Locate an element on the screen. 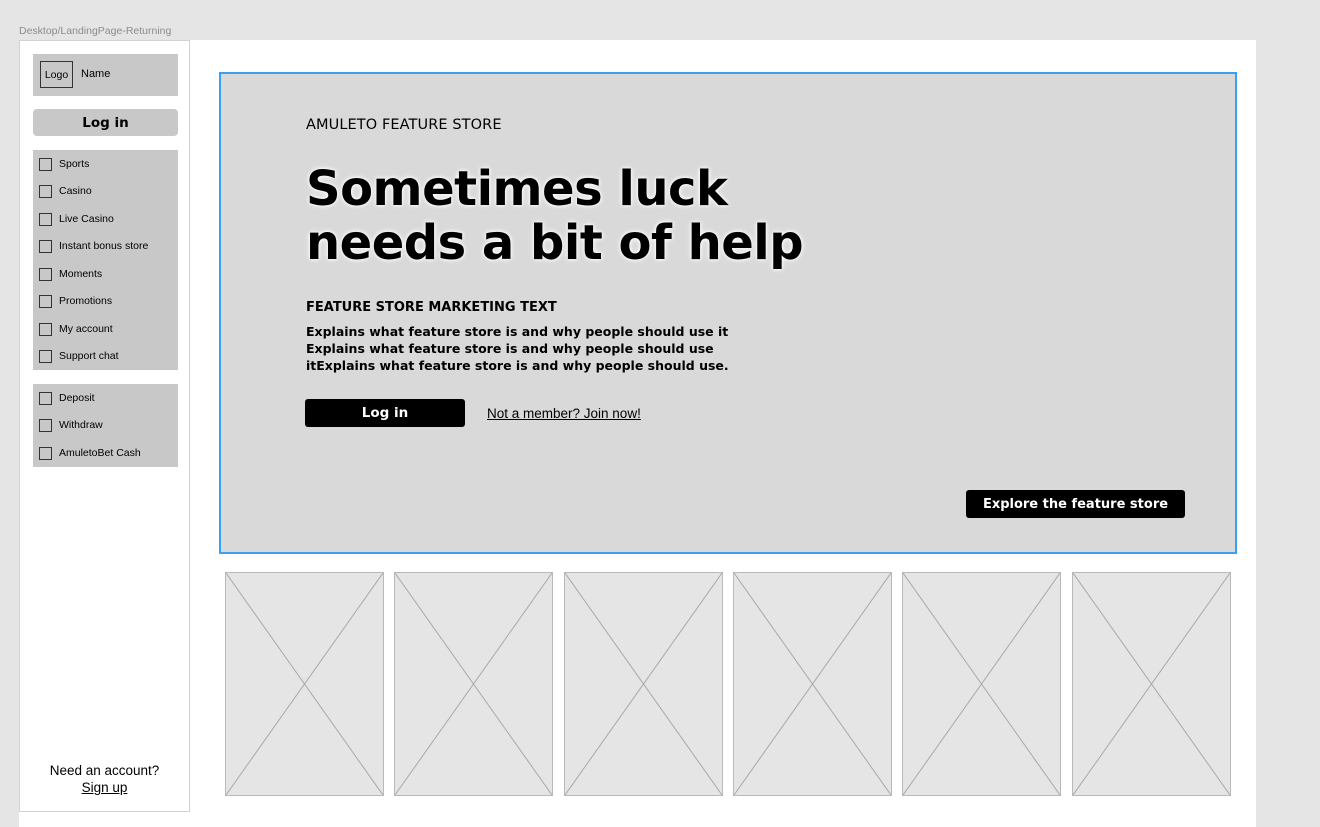 Image resolution: width=1320 pixels, height=827 pixels. account-icon is located at coordinates (45, 329).